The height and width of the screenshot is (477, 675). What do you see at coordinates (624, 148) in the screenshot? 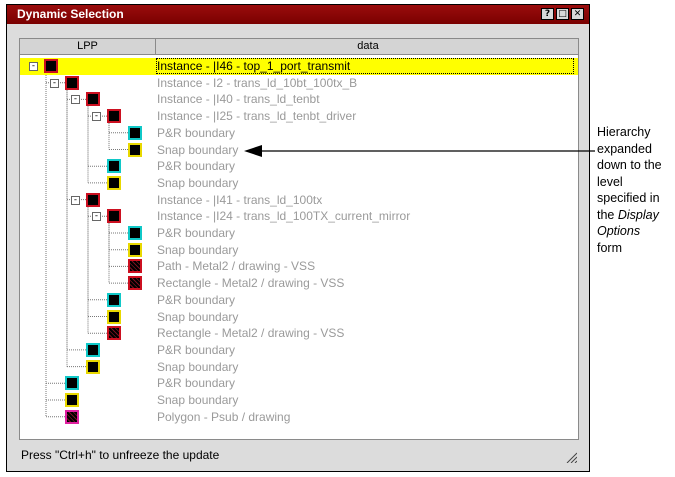
I see `annotation-line: expanded` at bounding box center [624, 148].